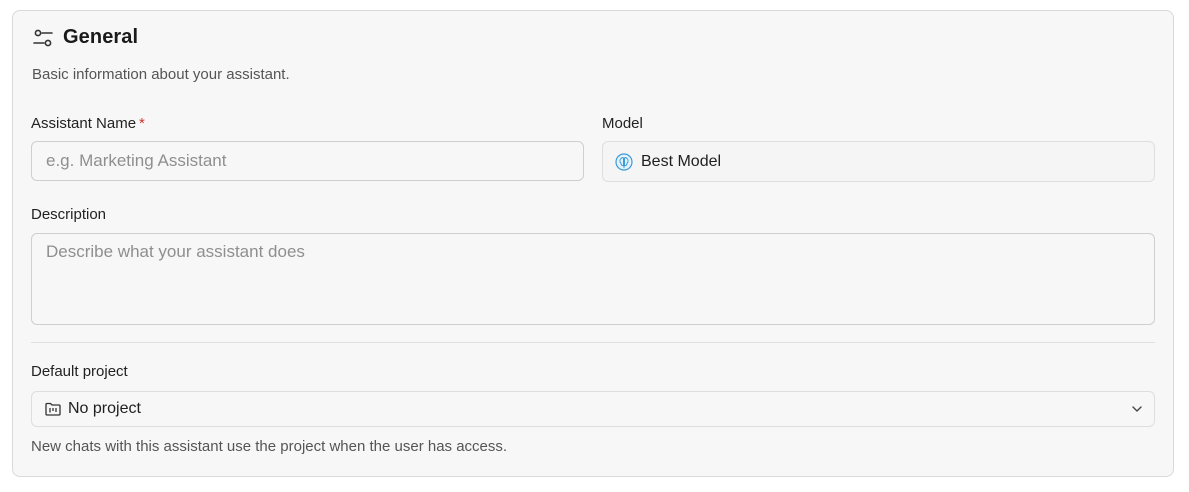  Describe the element at coordinates (878, 161) in the screenshot. I see `model-selector: Best Model` at that location.